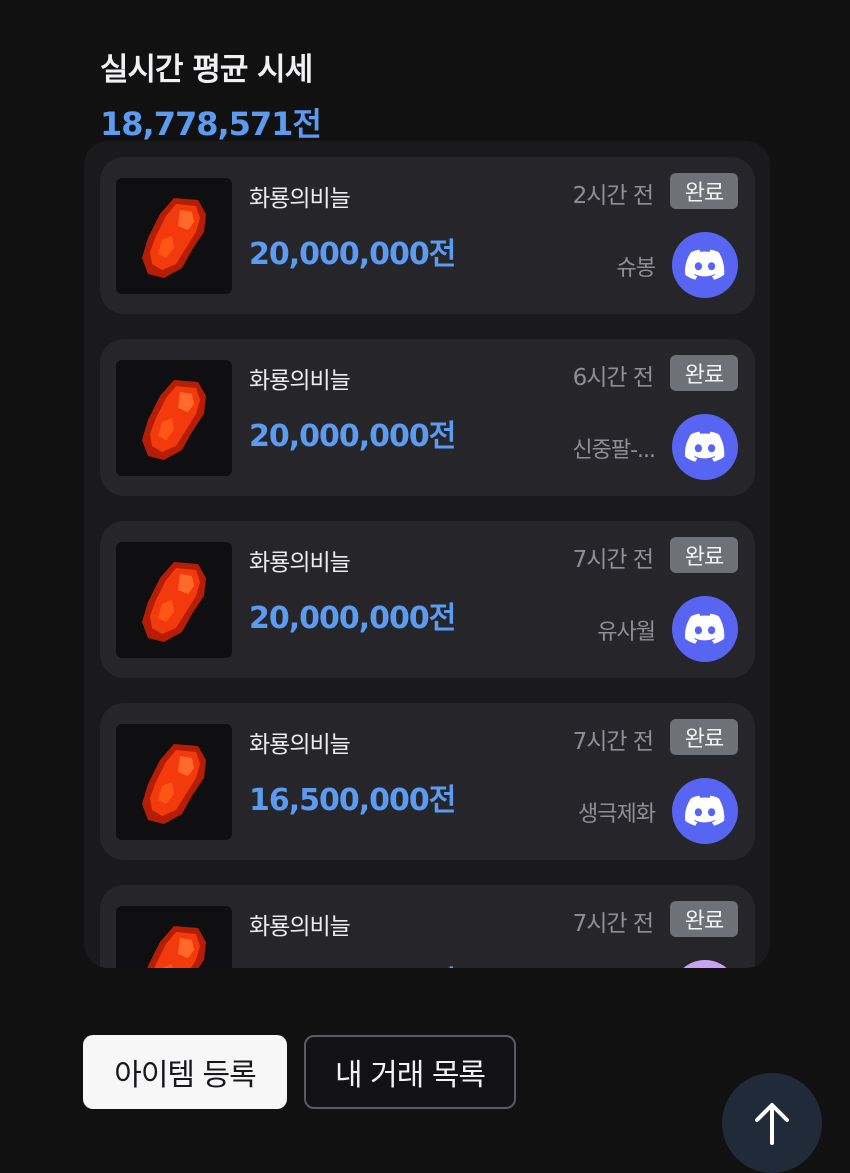  What do you see at coordinates (626, 632) in the screenshot?
I see `seller-name: 유사월` at bounding box center [626, 632].